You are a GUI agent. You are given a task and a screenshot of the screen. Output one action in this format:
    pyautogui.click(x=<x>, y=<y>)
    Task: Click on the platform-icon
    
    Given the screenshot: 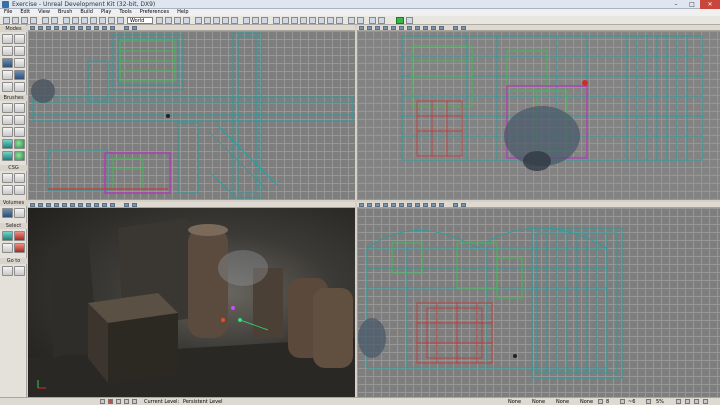 What is the action you would take?
    pyautogui.click(x=351, y=20)
    